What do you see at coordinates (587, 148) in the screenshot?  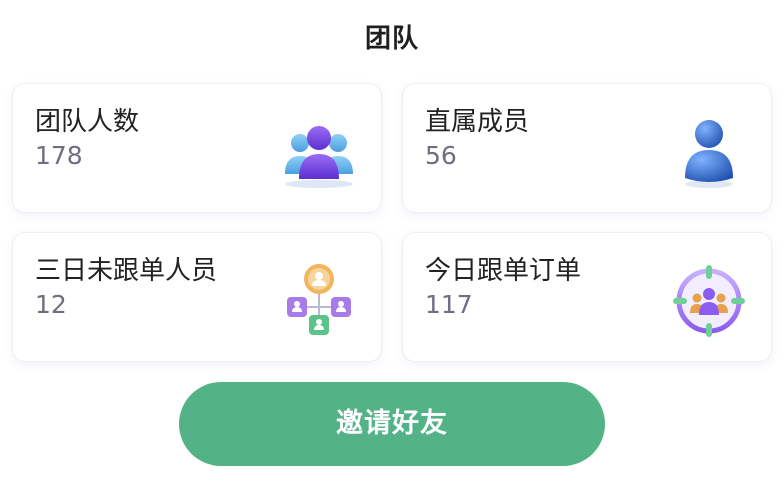 I see `stat-card-direct-members: 直属成员 56` at bounding box center [587, 148].